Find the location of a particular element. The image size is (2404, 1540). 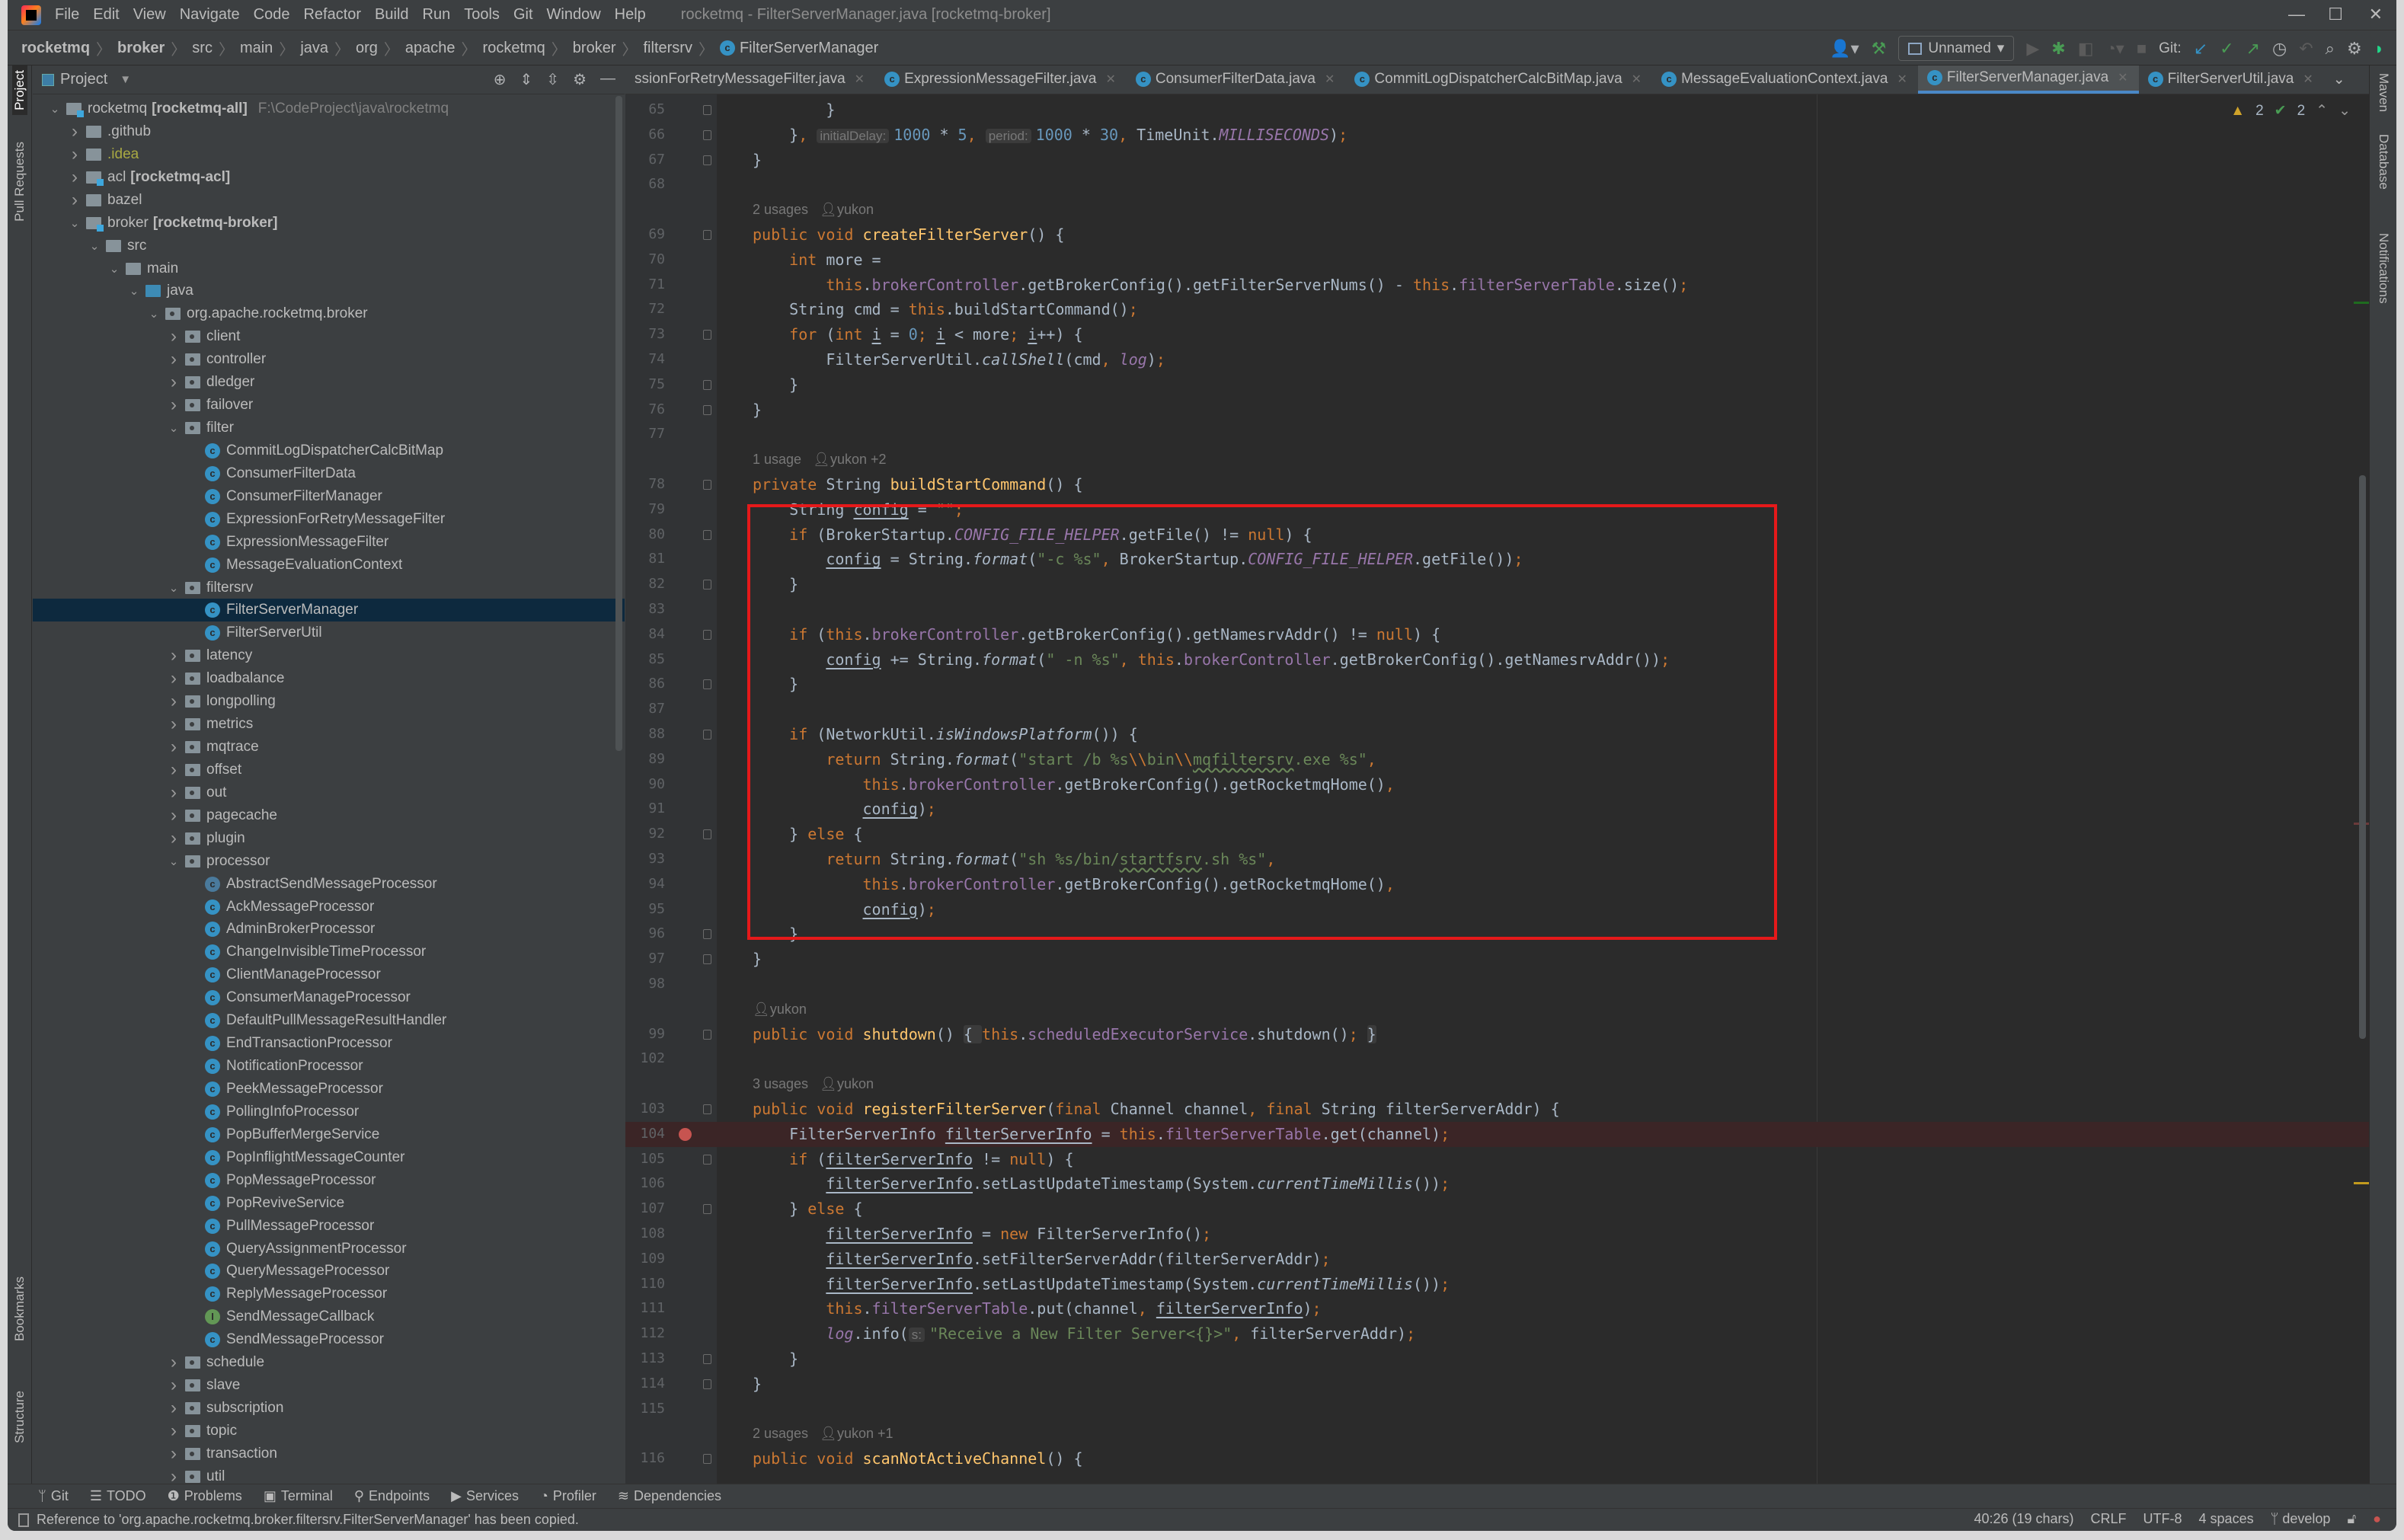

line-number: 107 is located at coordinates (645, 1209).